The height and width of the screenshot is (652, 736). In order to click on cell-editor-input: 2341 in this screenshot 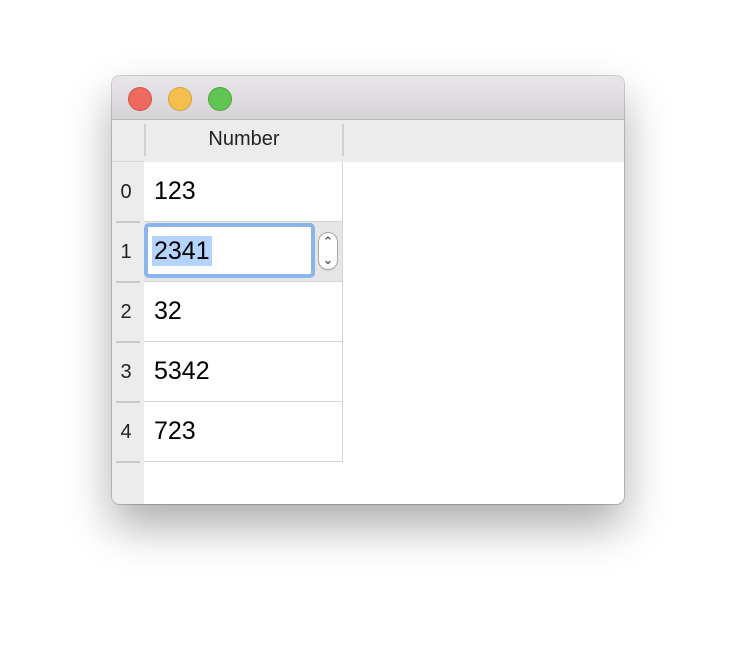, I will do `click(229, 250)`.